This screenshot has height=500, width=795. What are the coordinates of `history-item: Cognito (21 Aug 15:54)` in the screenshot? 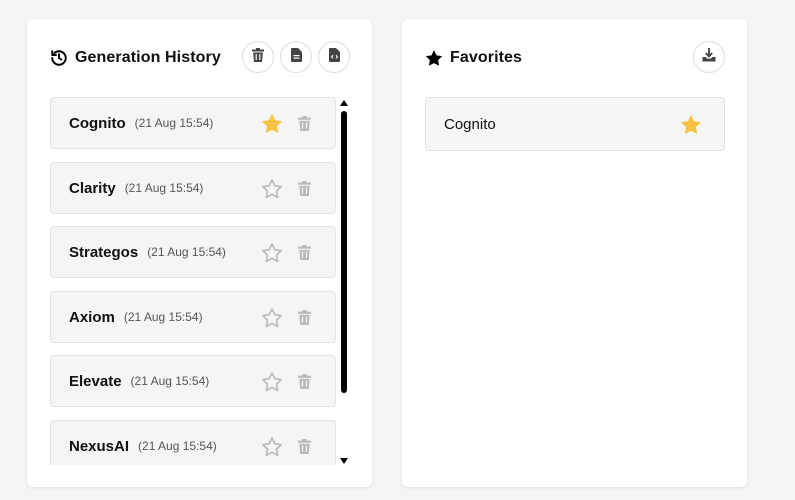 It's located at (193, 123).